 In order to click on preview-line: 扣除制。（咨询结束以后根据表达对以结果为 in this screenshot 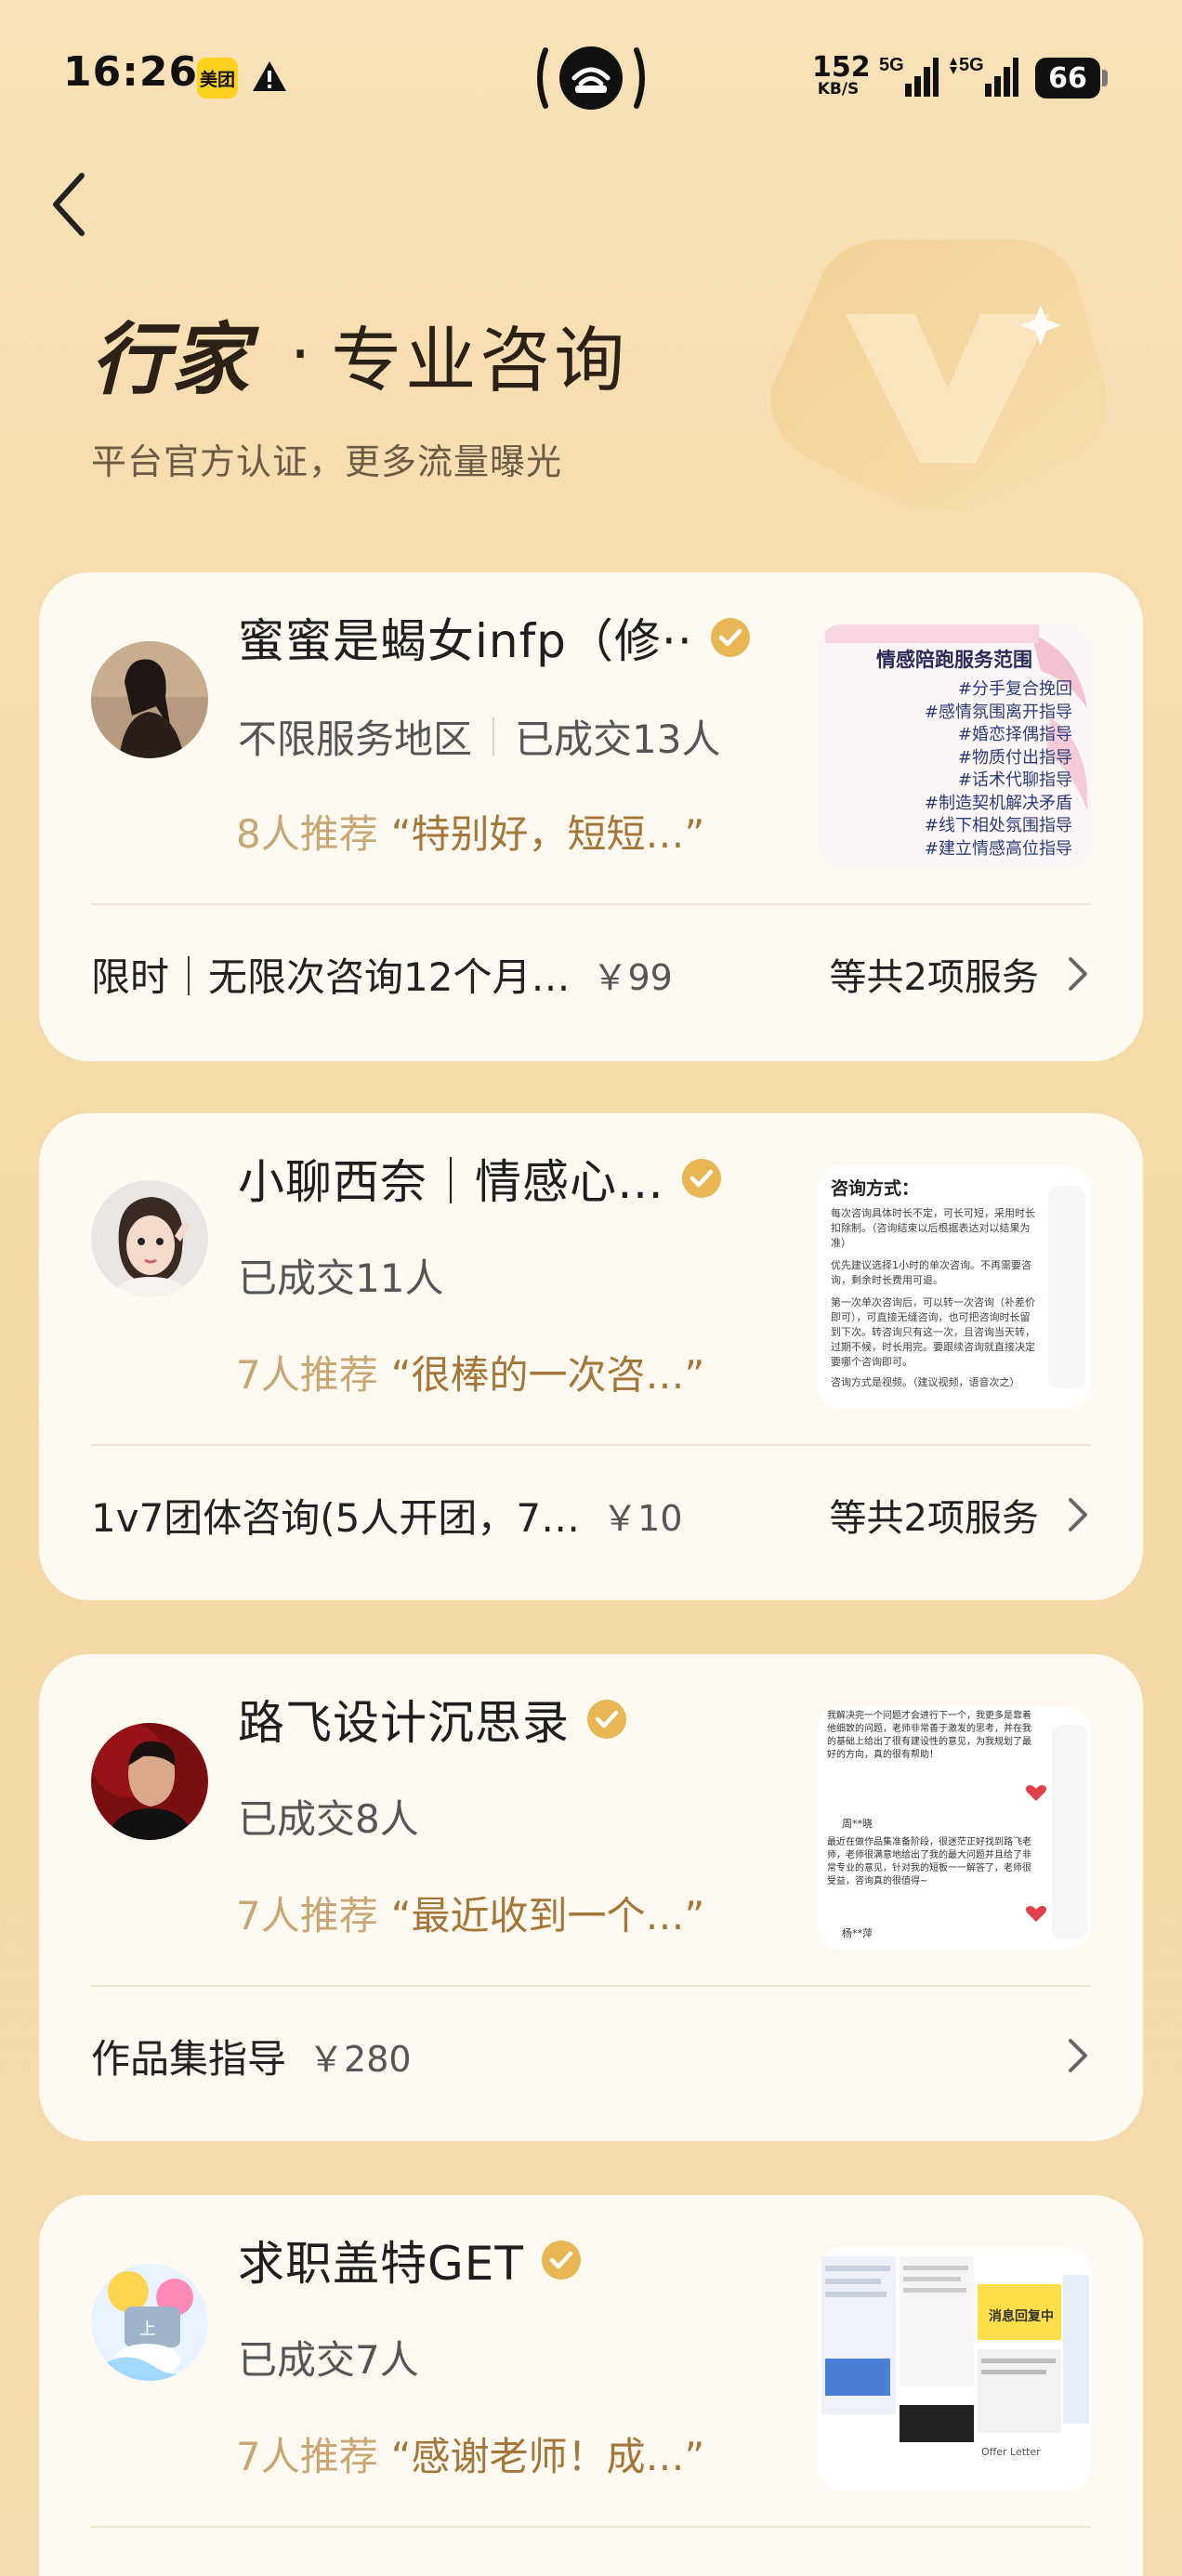, I will do `click(931, 1228)`.